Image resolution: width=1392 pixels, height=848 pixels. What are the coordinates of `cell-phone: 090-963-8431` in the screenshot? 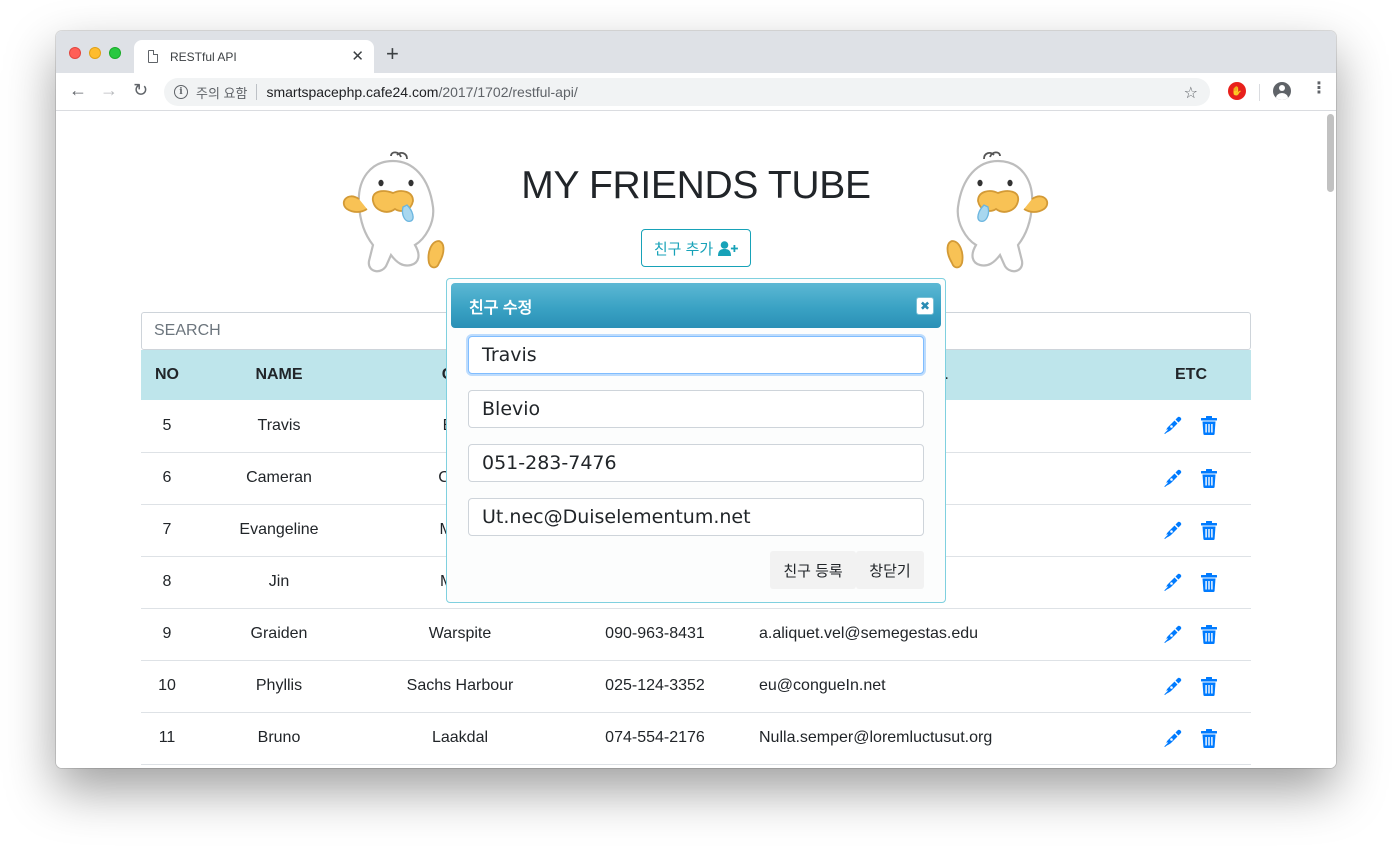 It's located at (655, 634).